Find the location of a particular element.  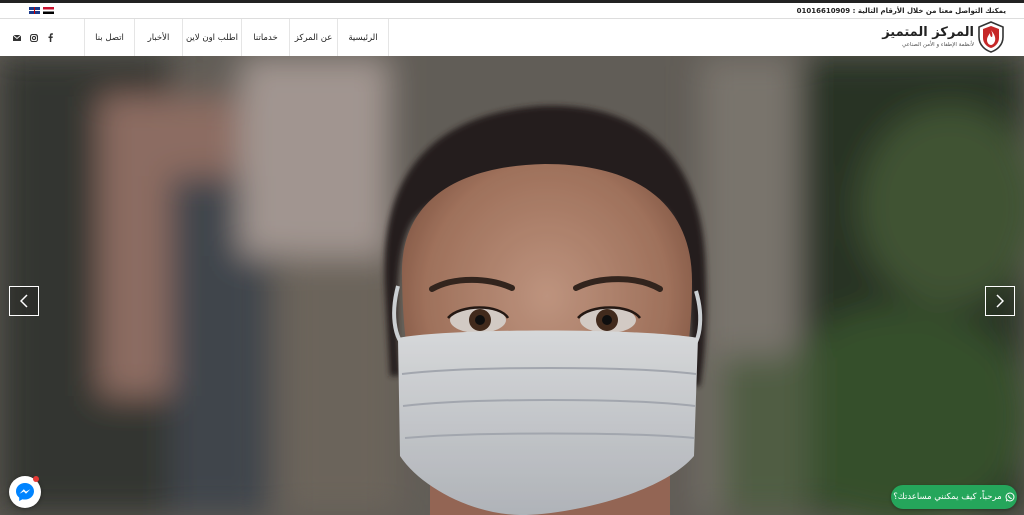

social-links is located at coordinates (29, 37).